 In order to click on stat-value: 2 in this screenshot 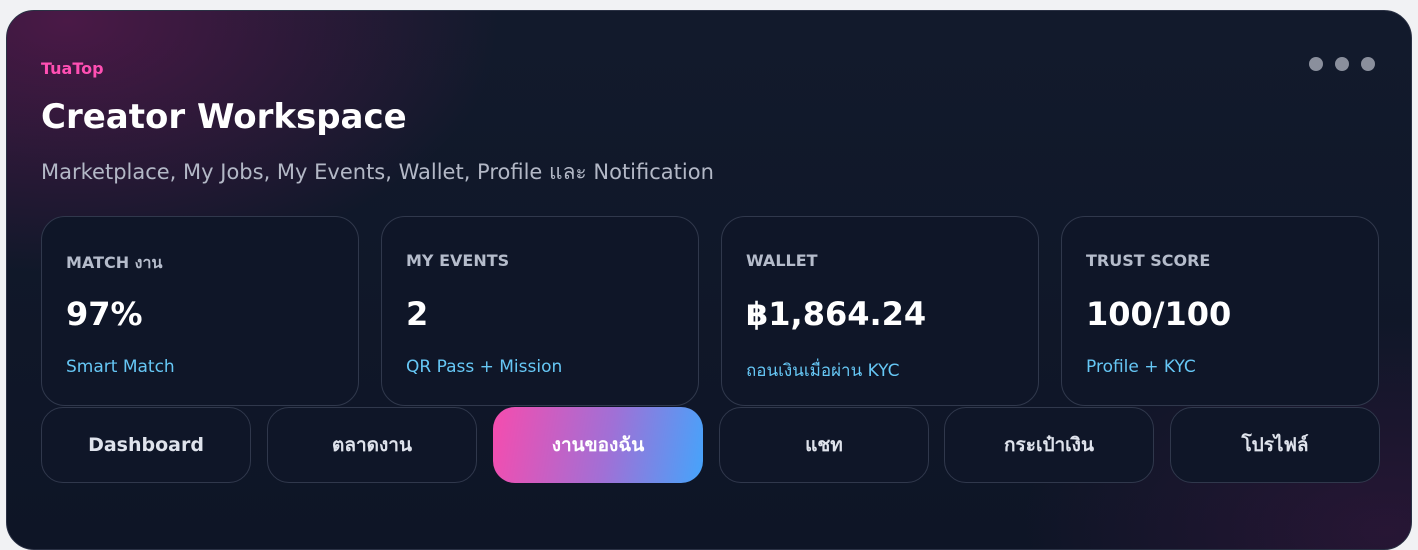, I will do `click(417, 314)`.